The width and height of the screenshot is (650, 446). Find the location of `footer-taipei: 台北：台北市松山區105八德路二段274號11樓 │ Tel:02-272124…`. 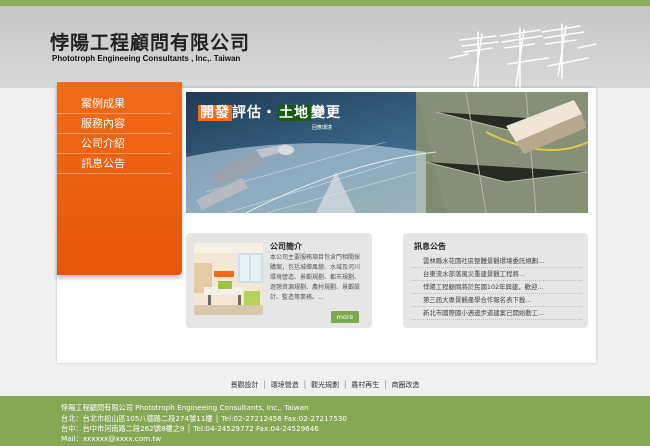

footer-taipei: 台北：台北市松山區105八德路二段274號11樓 │ Tel:02-272124… is located at coordinates (204, 418).